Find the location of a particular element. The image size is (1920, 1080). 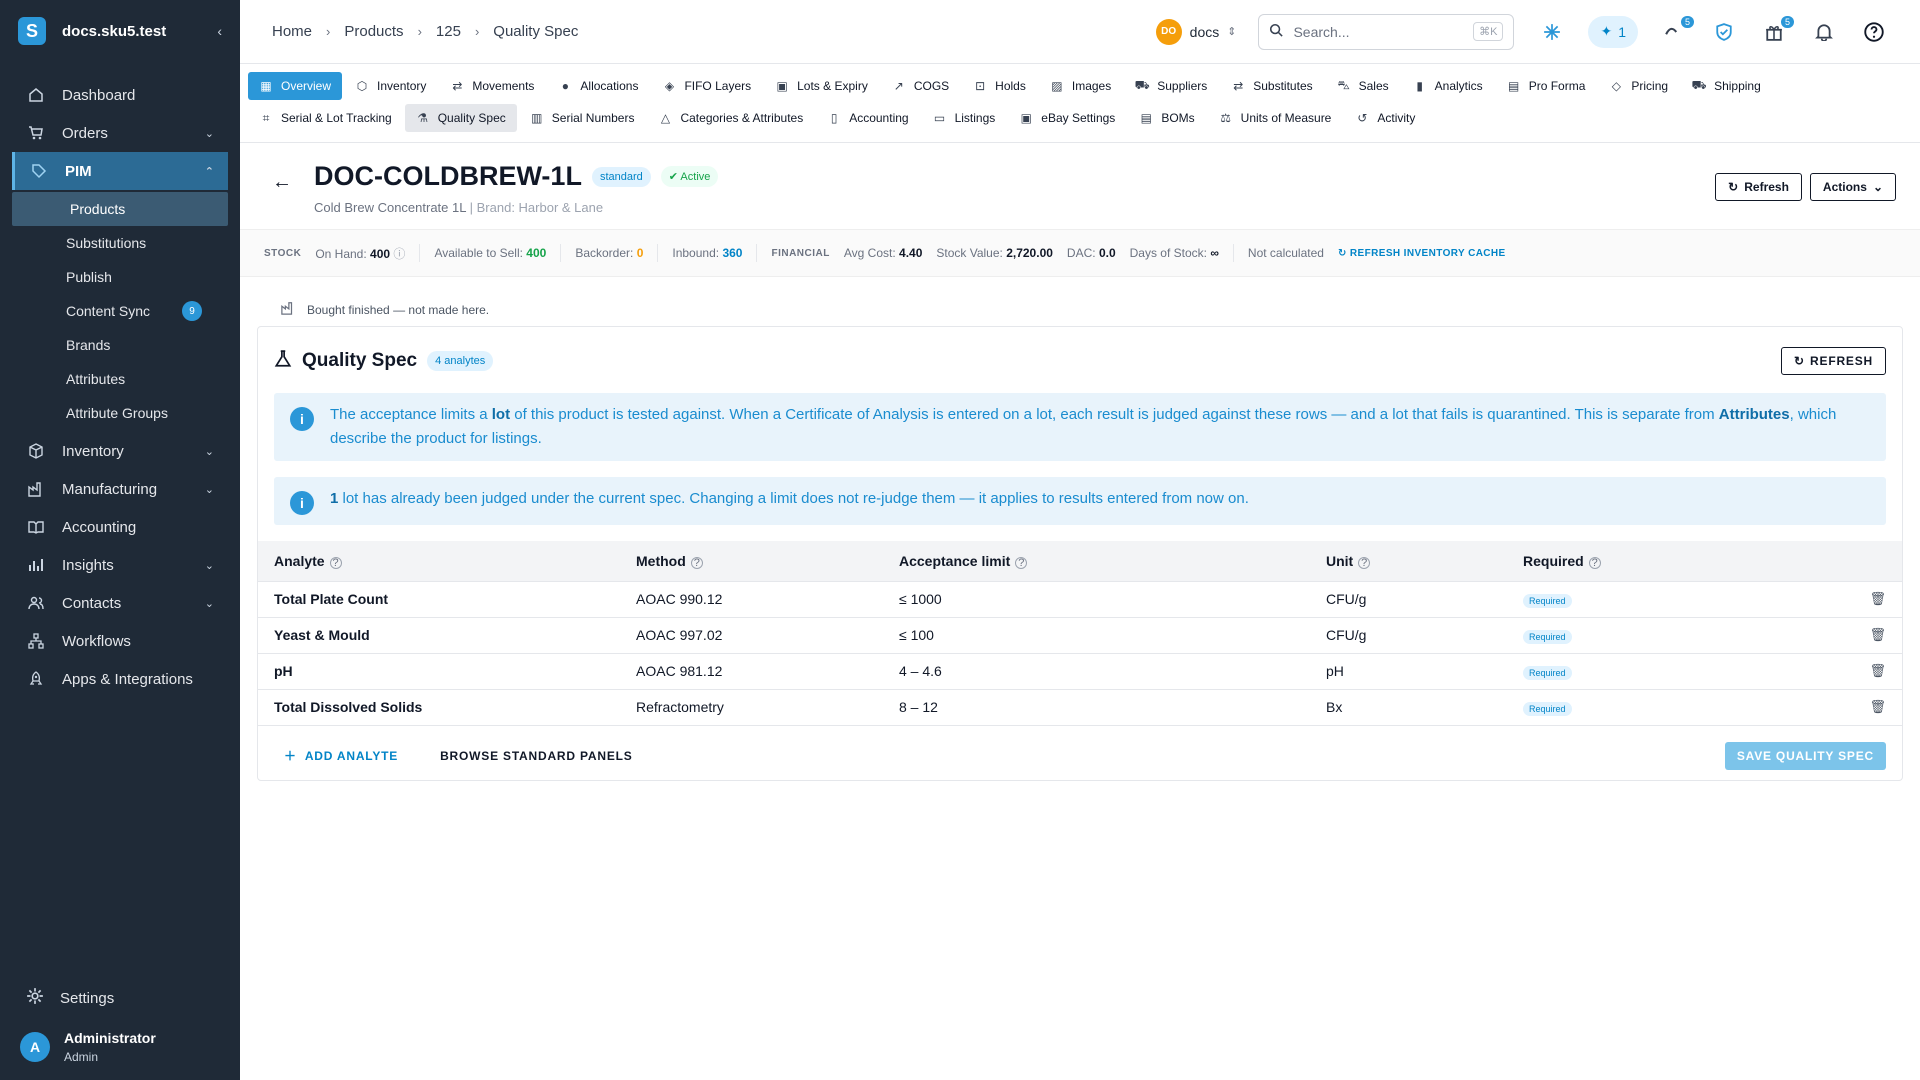

method-cell: AOAC 990.12 is located at coordinates (751, 599).